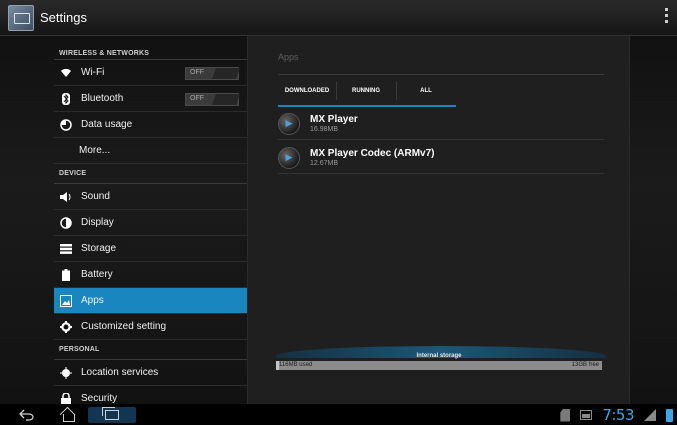 The image size is (677, 425). Describe the element at coordinates (99, 248) in the screenshot. I see `settings-item-label: Storage` at that location.